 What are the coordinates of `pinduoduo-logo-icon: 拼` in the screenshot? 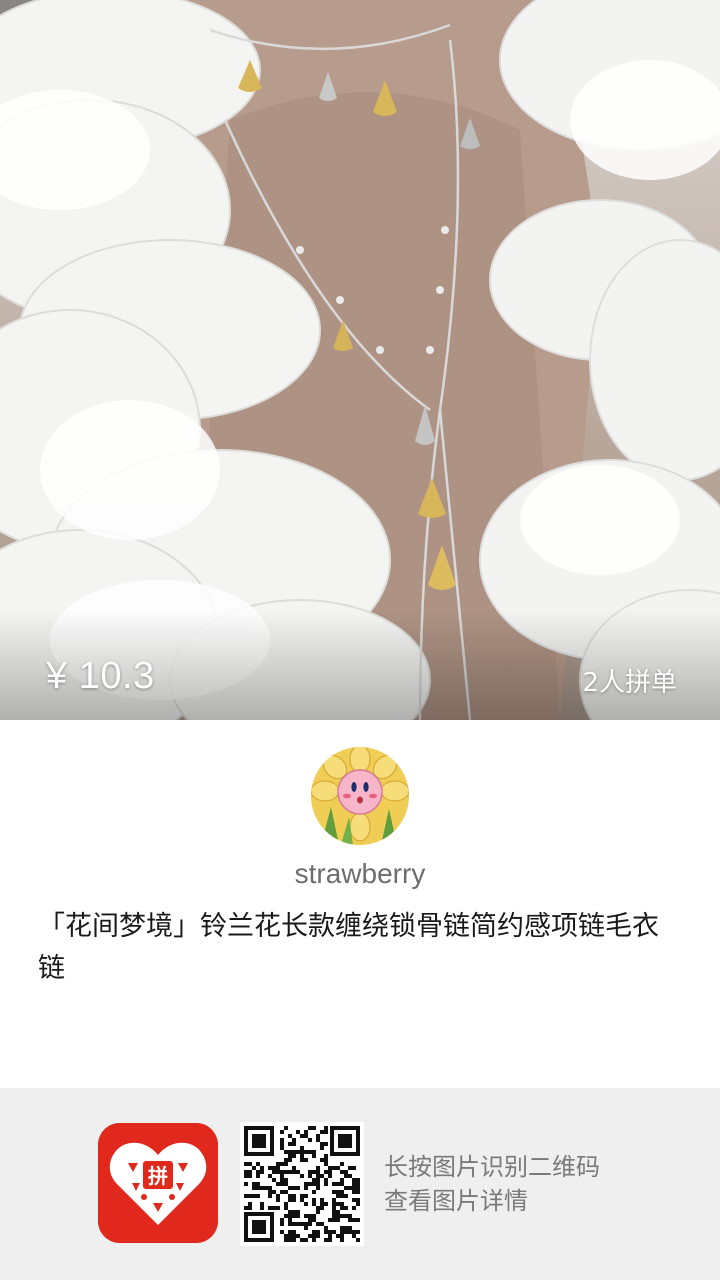 It's located at (158, 1183).